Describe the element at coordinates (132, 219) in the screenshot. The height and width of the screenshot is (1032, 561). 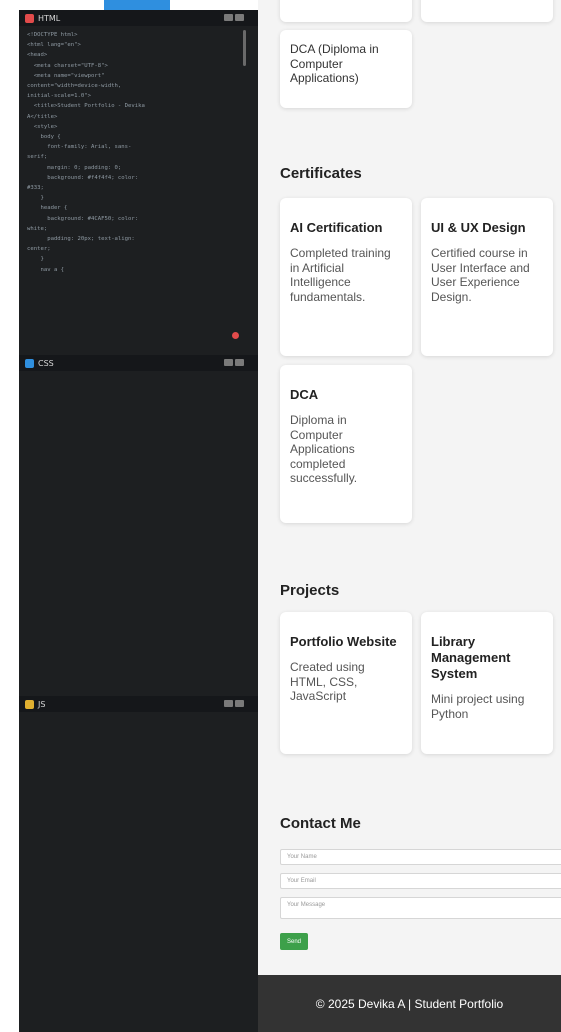
I see `code-line: background: #4CAF50; color:` at that location.